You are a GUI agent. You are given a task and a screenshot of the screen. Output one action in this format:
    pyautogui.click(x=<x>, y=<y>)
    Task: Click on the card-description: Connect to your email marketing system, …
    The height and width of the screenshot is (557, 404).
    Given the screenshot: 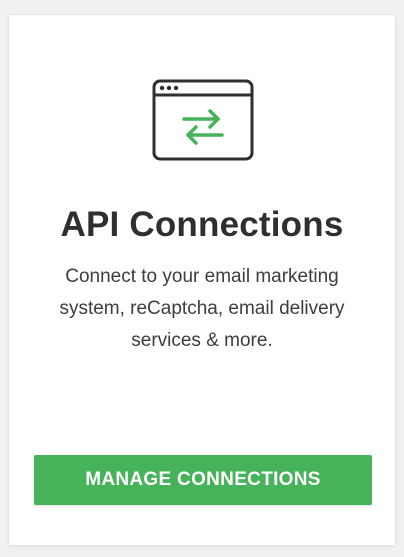 What is the action you would take?
    pyautogui.click(x=202, y=308)
    